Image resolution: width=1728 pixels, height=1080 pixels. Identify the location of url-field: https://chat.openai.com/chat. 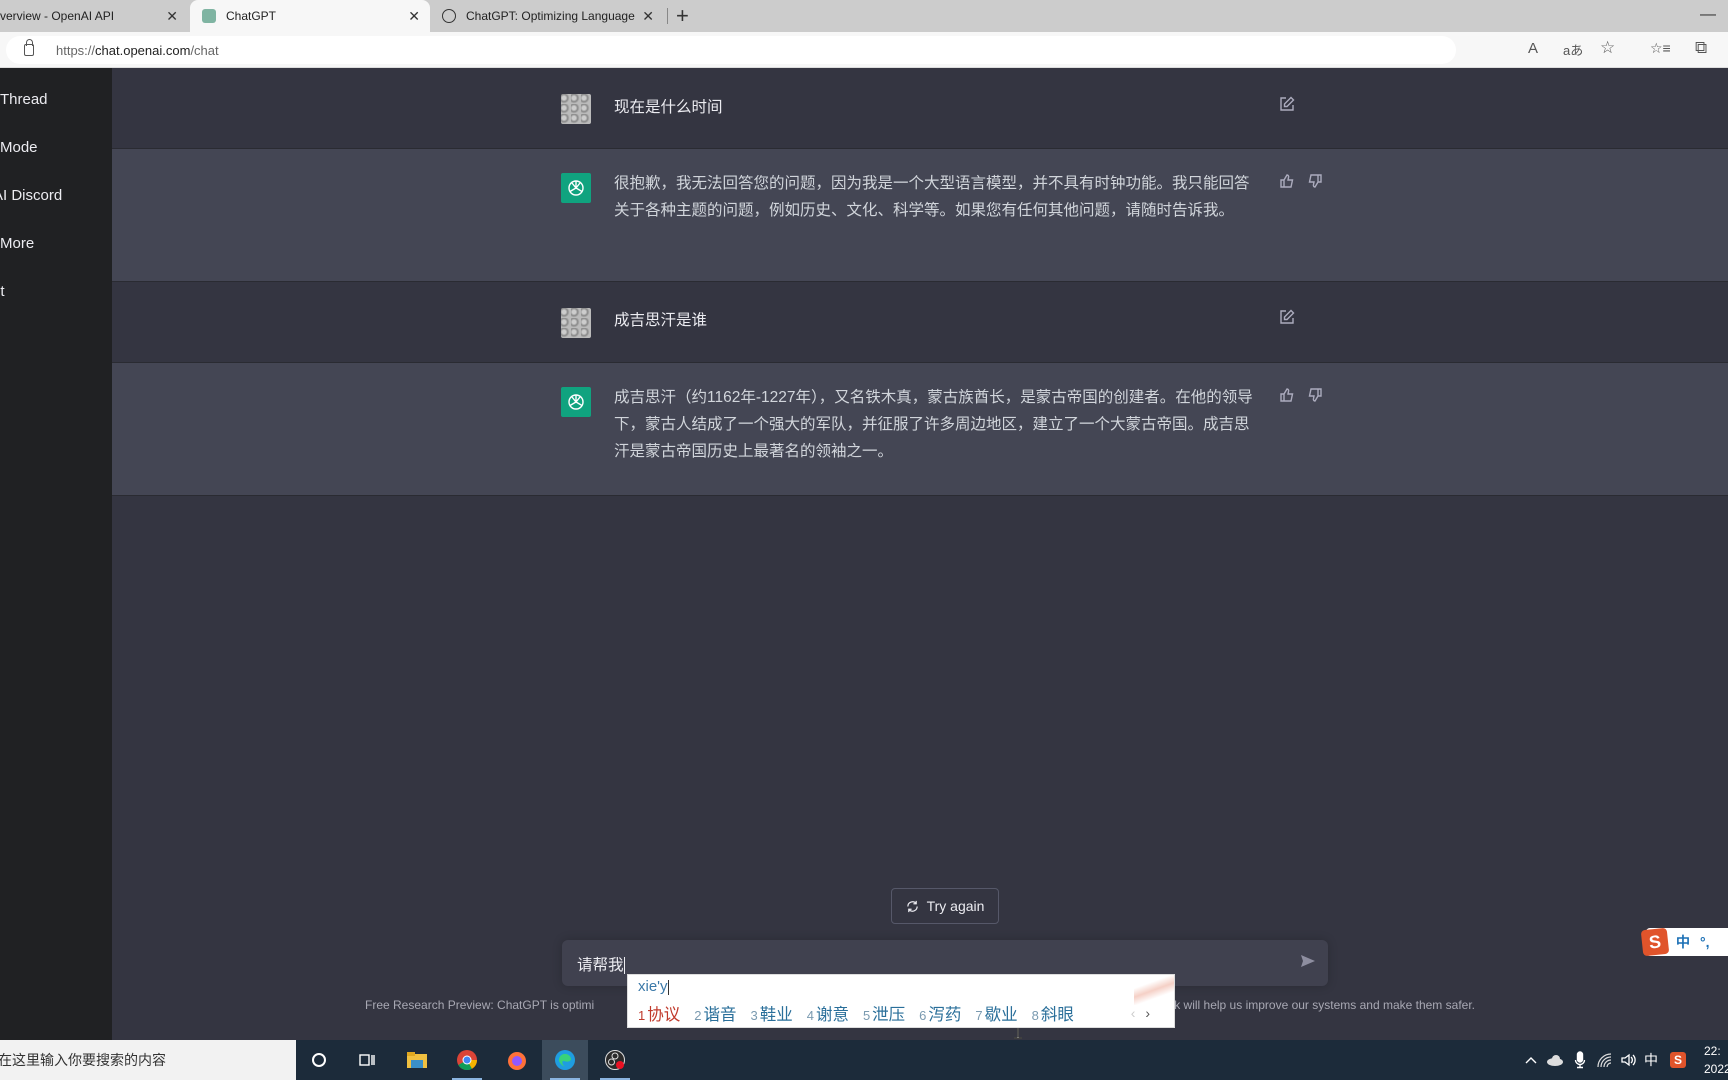
(731, 50).